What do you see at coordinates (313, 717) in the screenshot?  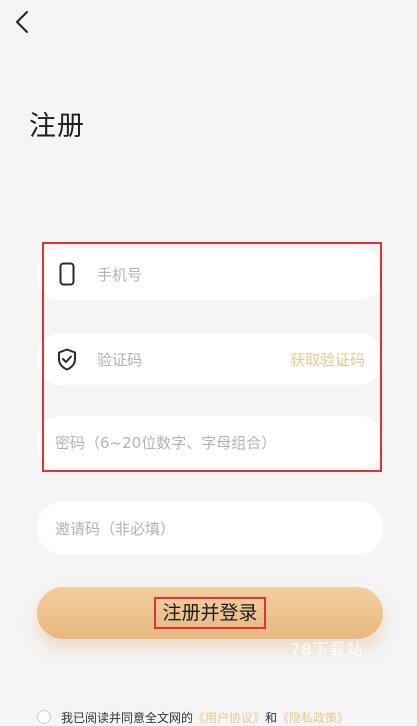 I see `privacy-policy-link: 《隐私政策》` at bounding box center [313, 717].